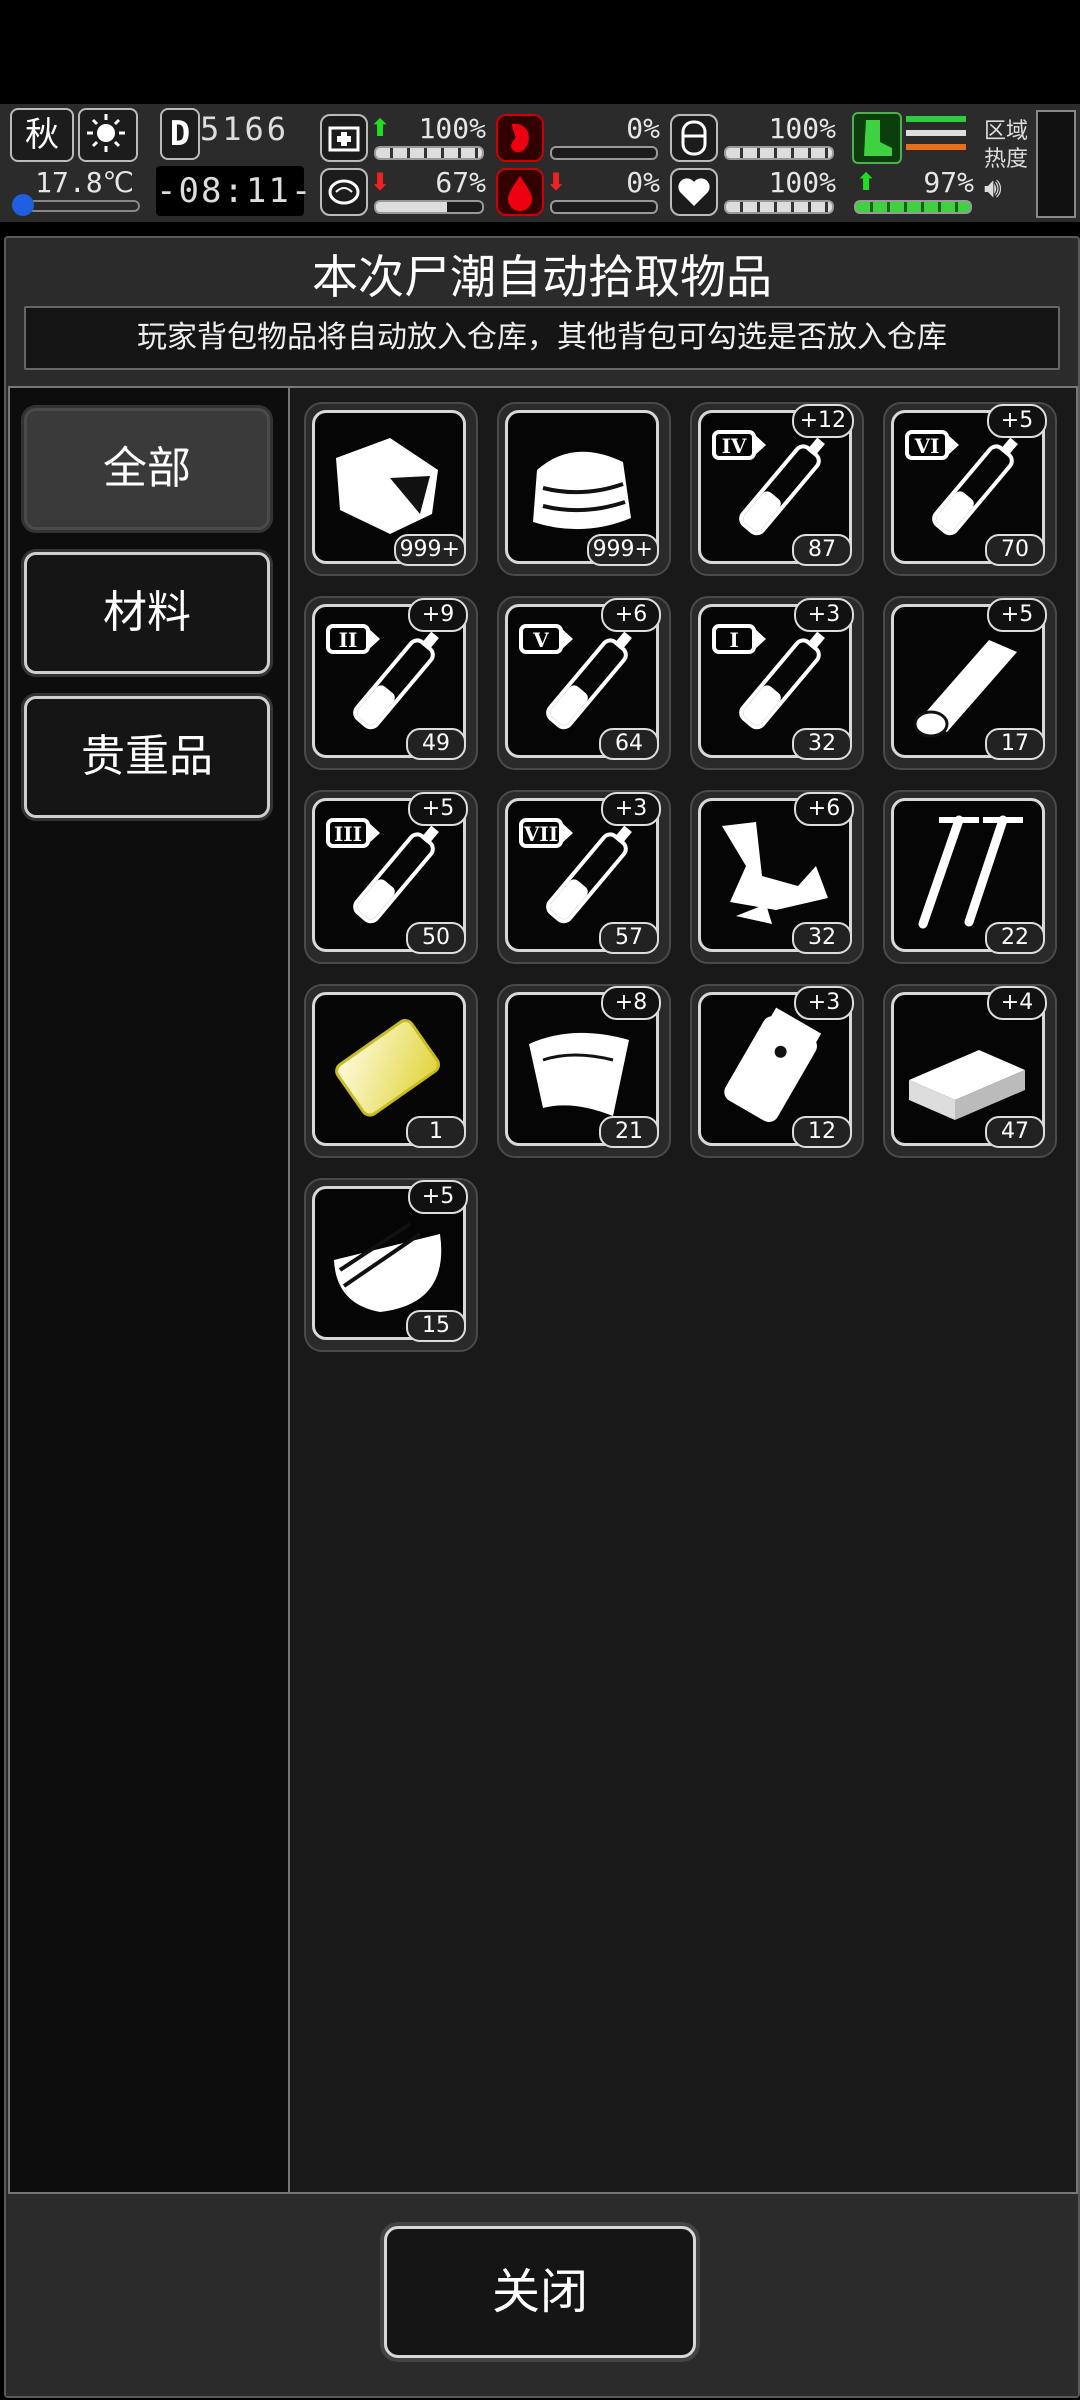 The height and width of the screenshot is (2400, 1080). I want to click on arrow-down-icon: ⬇, so click(380, 182).